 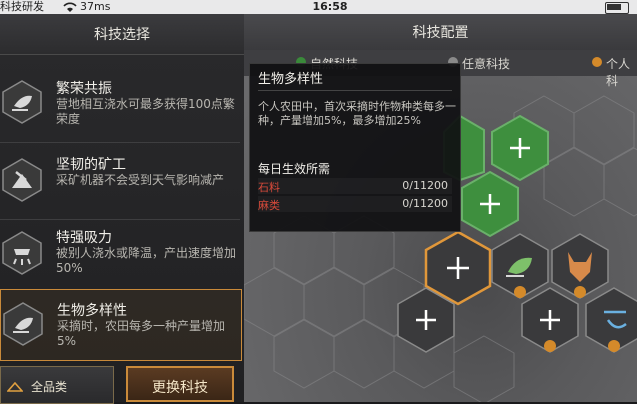 I want to click on left-panel-header: 科技选择, so click(x=122, y=34).